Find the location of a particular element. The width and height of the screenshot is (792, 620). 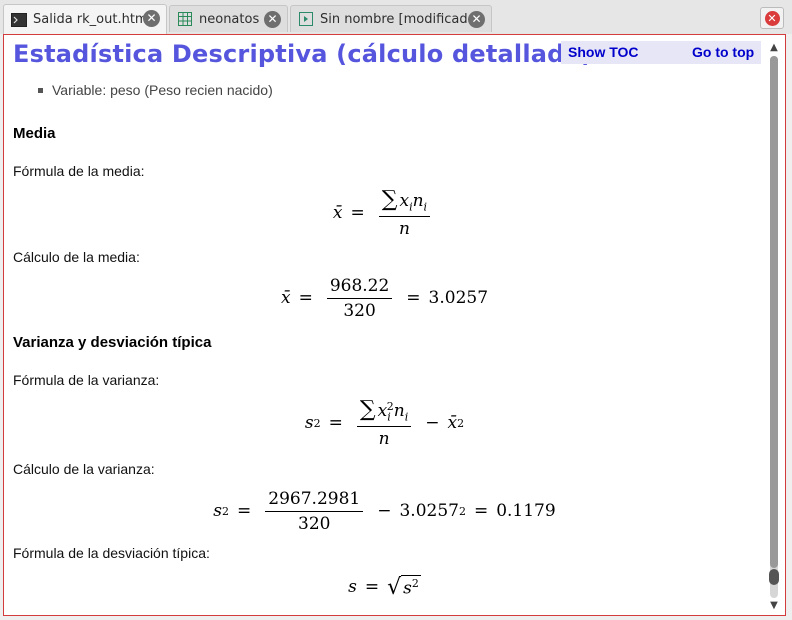

formula-varianza: s 2 = ∑ xi2ni n − x̄ 2 is located at coordinates (384, 423).